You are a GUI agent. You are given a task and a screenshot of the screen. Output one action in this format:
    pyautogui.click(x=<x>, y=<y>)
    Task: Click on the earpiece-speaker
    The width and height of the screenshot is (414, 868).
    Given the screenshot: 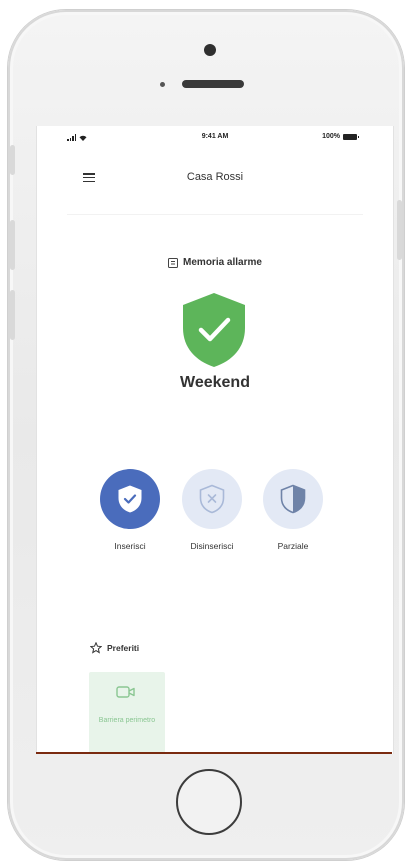 What is the action you would take?
    pyautogui.click(x=213, y=84)
    